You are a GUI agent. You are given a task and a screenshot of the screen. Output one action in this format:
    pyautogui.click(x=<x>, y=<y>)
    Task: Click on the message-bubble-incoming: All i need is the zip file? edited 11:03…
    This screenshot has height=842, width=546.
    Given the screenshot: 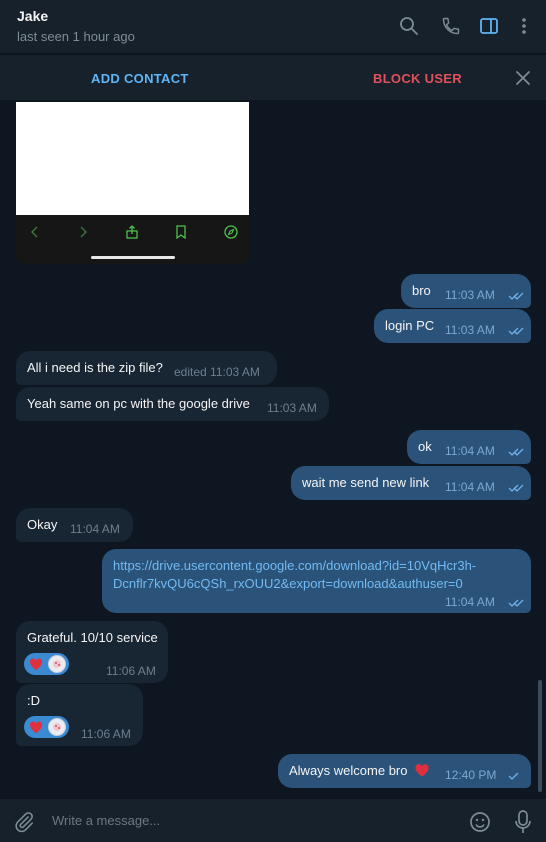 What is the action you would take?
    pyautogui.click(x=146, y=368)
    